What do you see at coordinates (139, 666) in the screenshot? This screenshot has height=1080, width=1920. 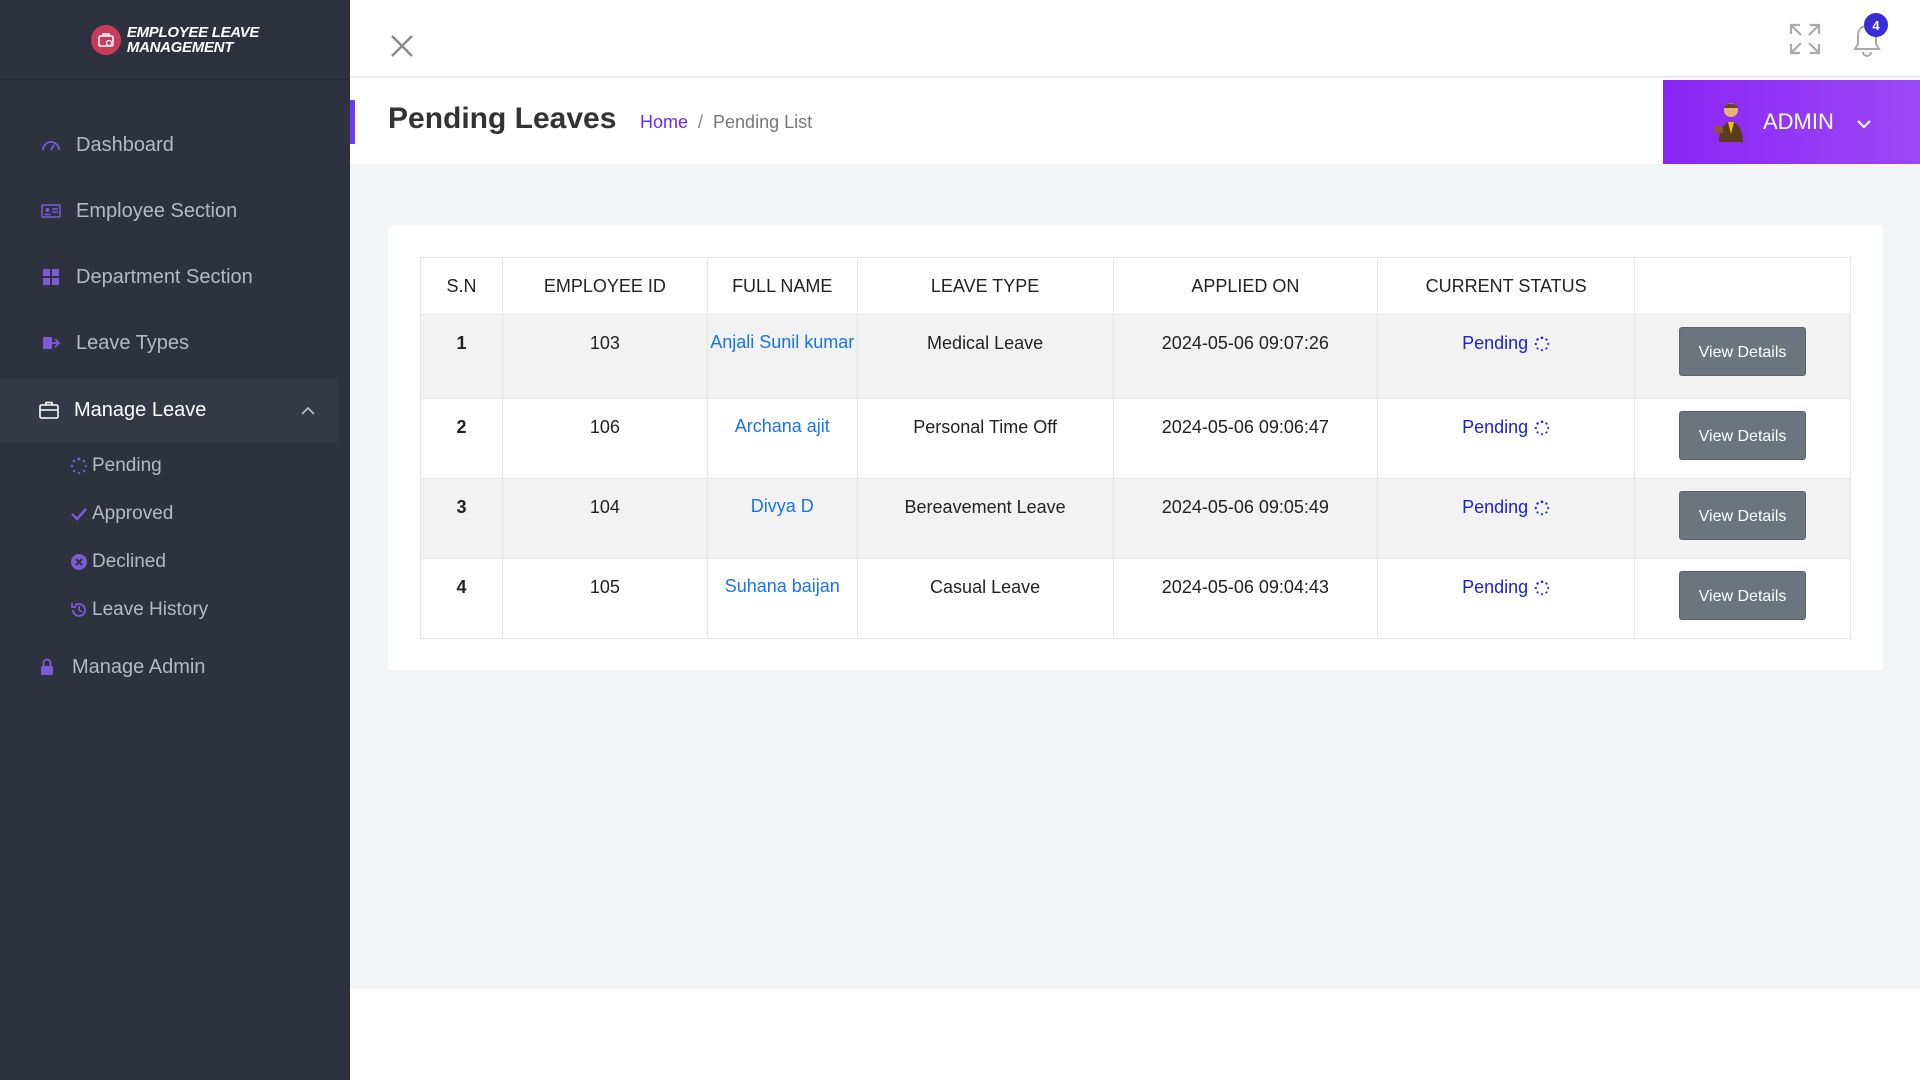 I see `sidebar-item-label: Manage Admin` at bounding box center [139, 666].